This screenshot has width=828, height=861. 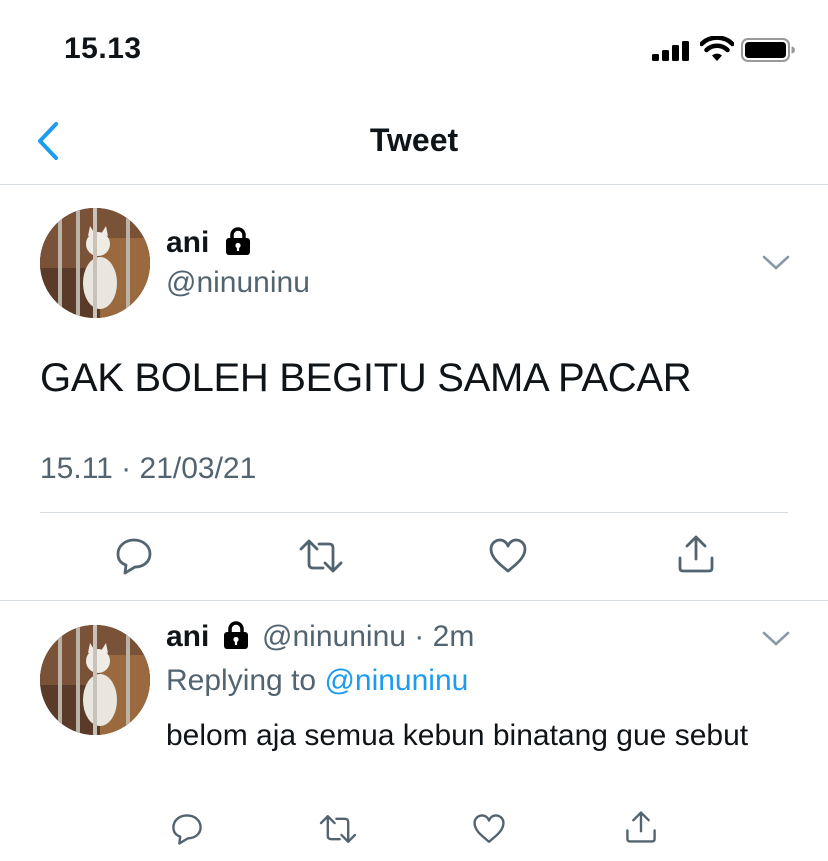 What do you see at coordinates (366, 378) in the screenshot?
I see `tweet-text: GAK BOLEH BEGITU SAMA PACAR` at bounding box center [366, 378].